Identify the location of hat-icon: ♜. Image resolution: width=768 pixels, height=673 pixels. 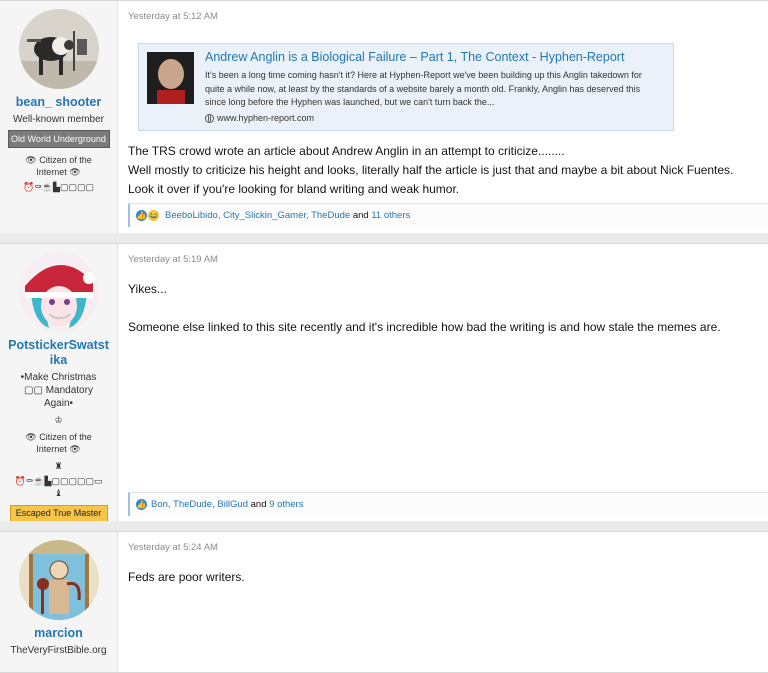
(58, 466).